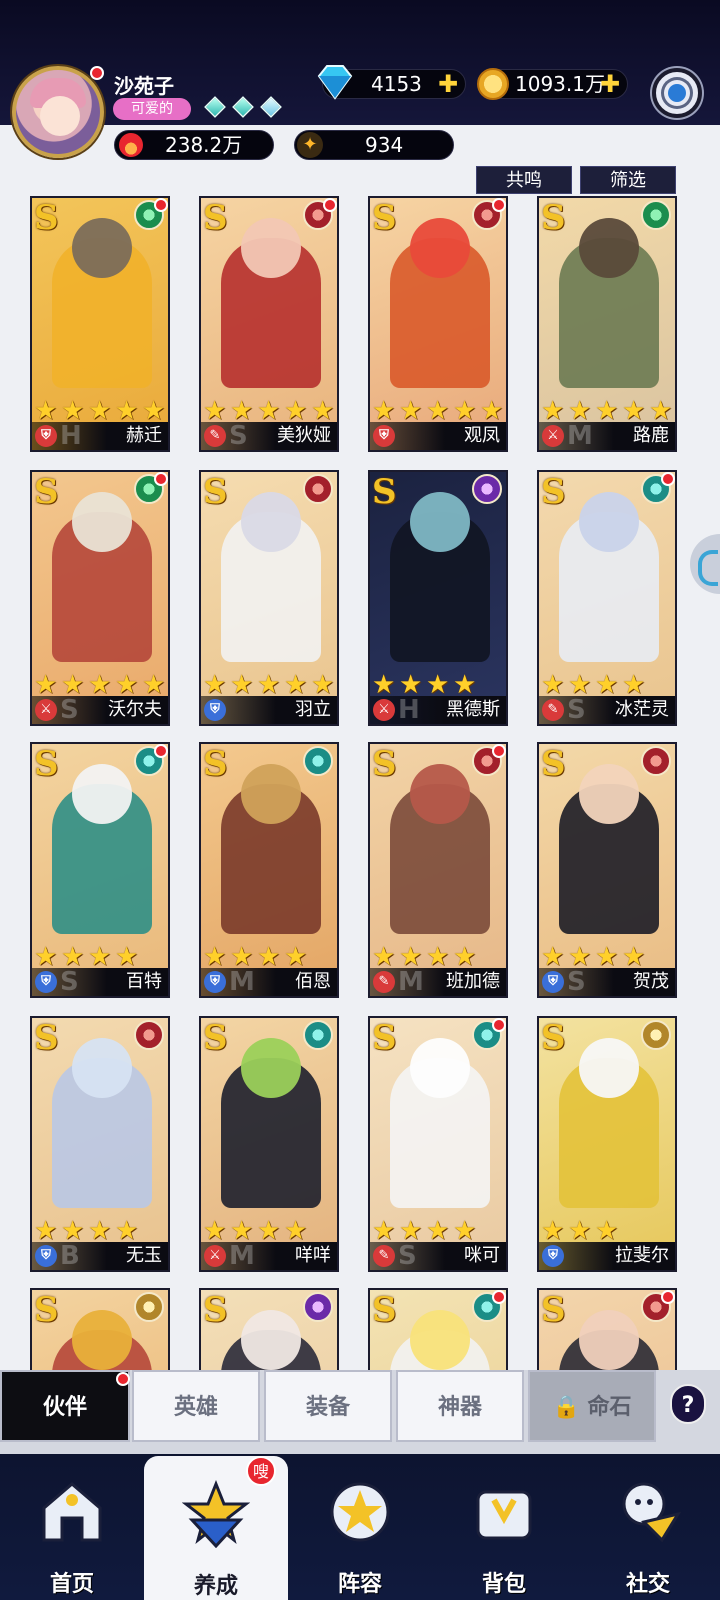 The width and height of the screenshot is (720, 1600). What do you see at coordinates (97, 73) in the screenshot?
I see `avatar-notification-dot` at bounding box center [97, 73].